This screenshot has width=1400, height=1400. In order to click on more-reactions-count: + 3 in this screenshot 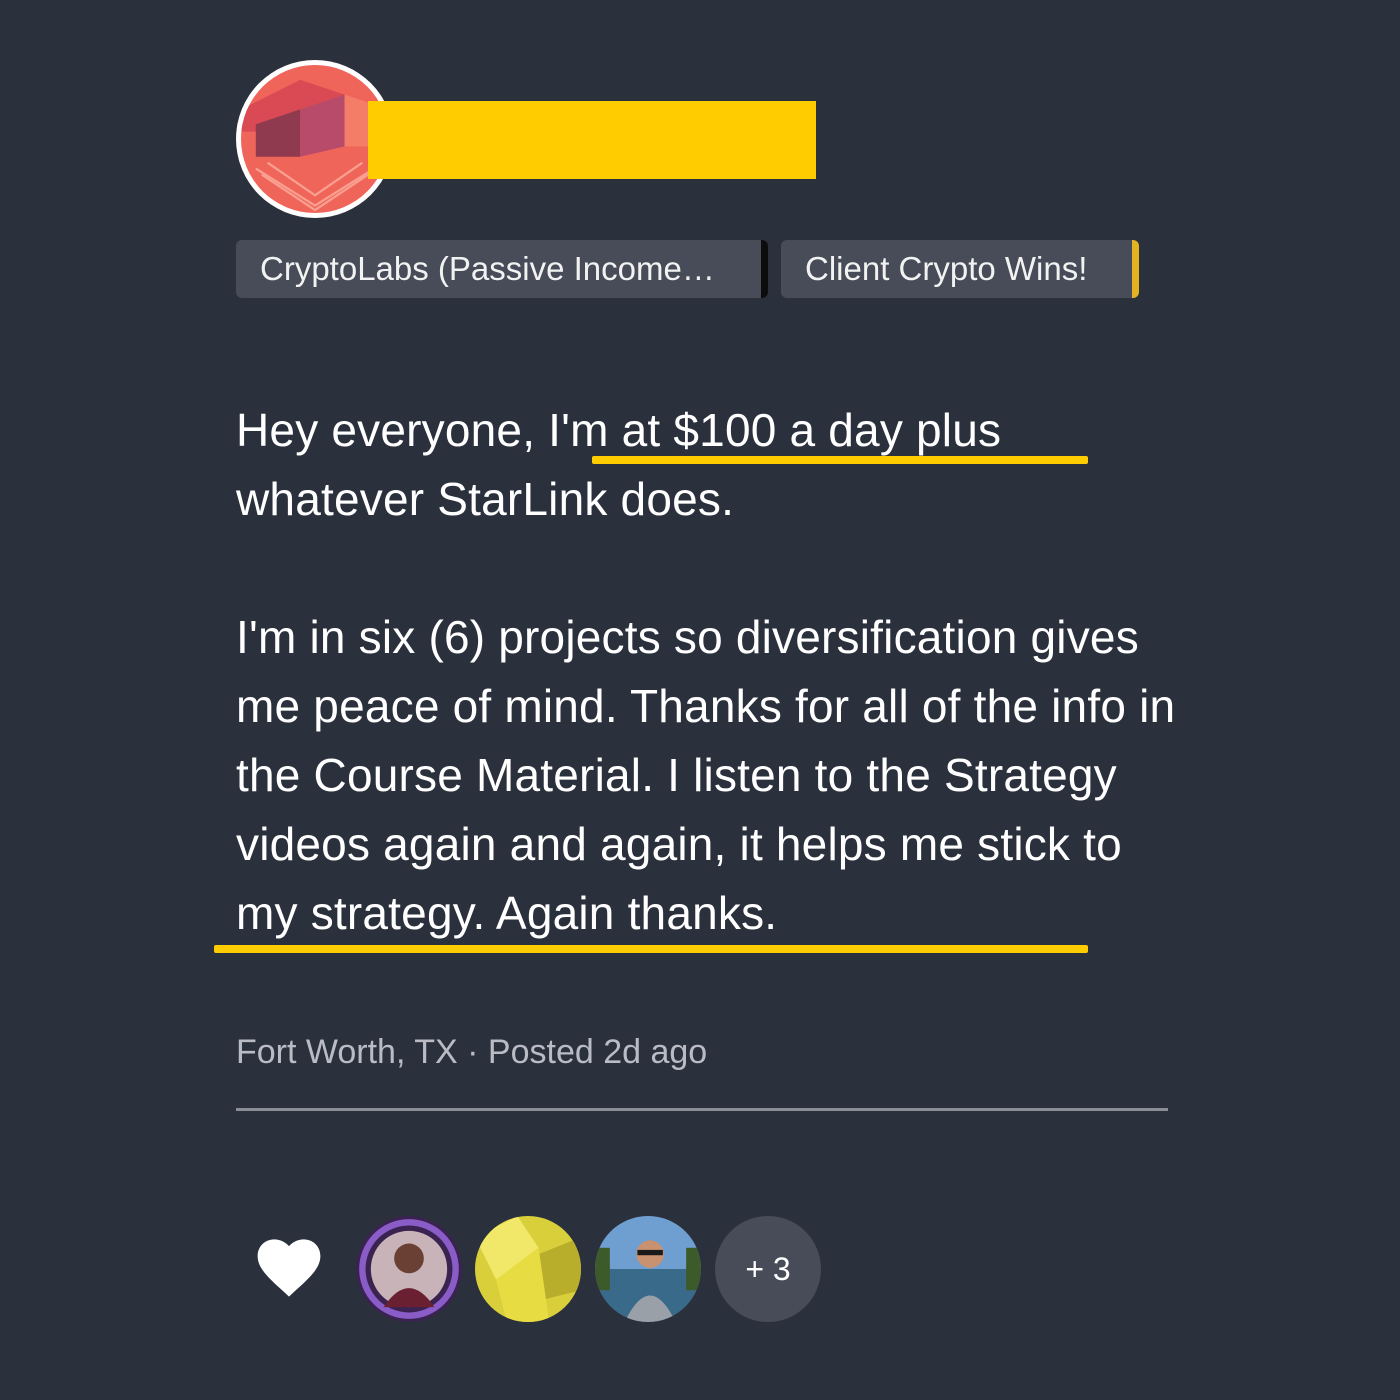, I will do `click(768, 1268)`.